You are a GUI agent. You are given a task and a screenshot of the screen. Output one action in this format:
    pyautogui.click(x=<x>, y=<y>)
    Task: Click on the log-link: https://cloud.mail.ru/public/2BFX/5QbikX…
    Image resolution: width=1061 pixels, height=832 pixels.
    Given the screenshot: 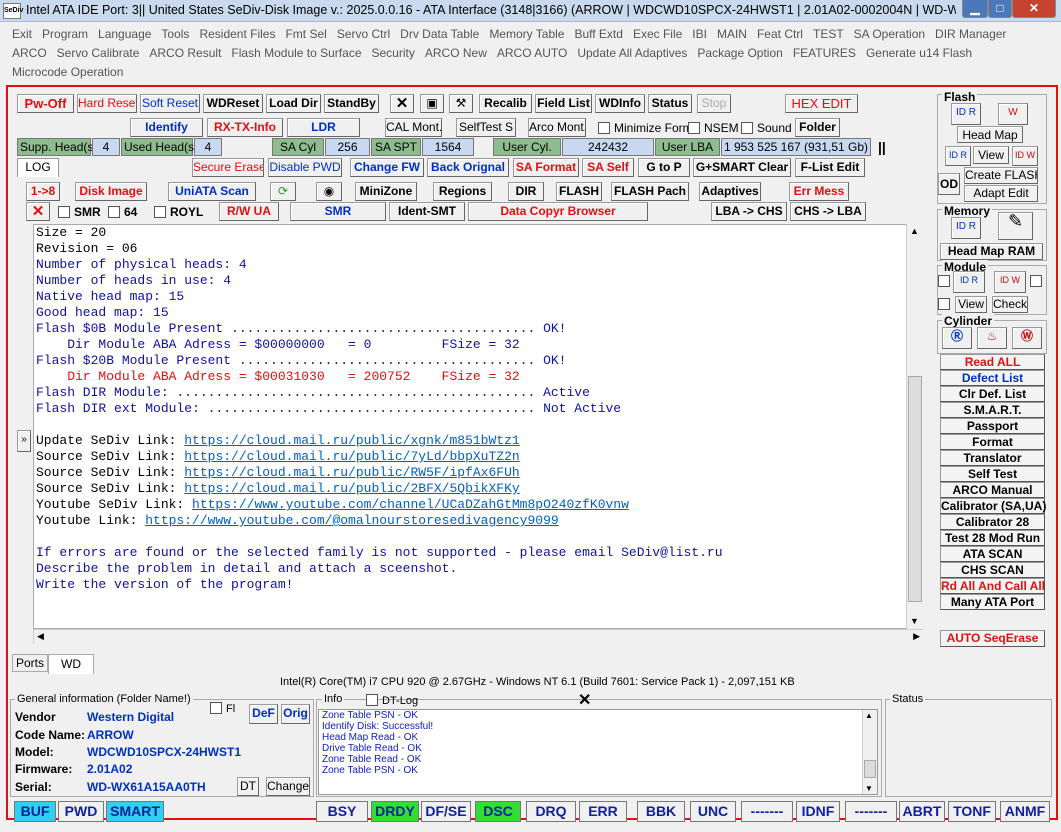 What is the action you would take?
    pyautogui.click(x=351, y=488)
    